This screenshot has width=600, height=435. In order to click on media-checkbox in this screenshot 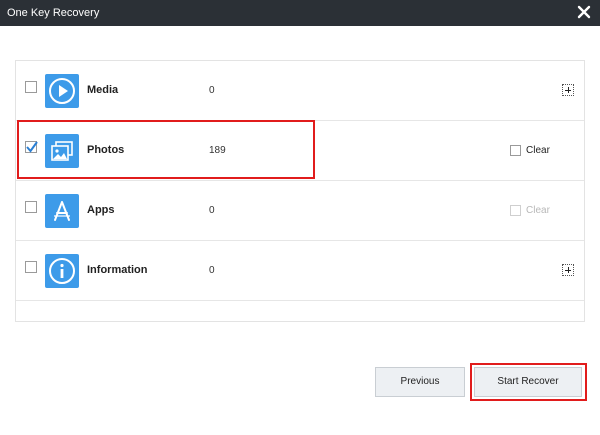, I will do `click(31, 87)`.